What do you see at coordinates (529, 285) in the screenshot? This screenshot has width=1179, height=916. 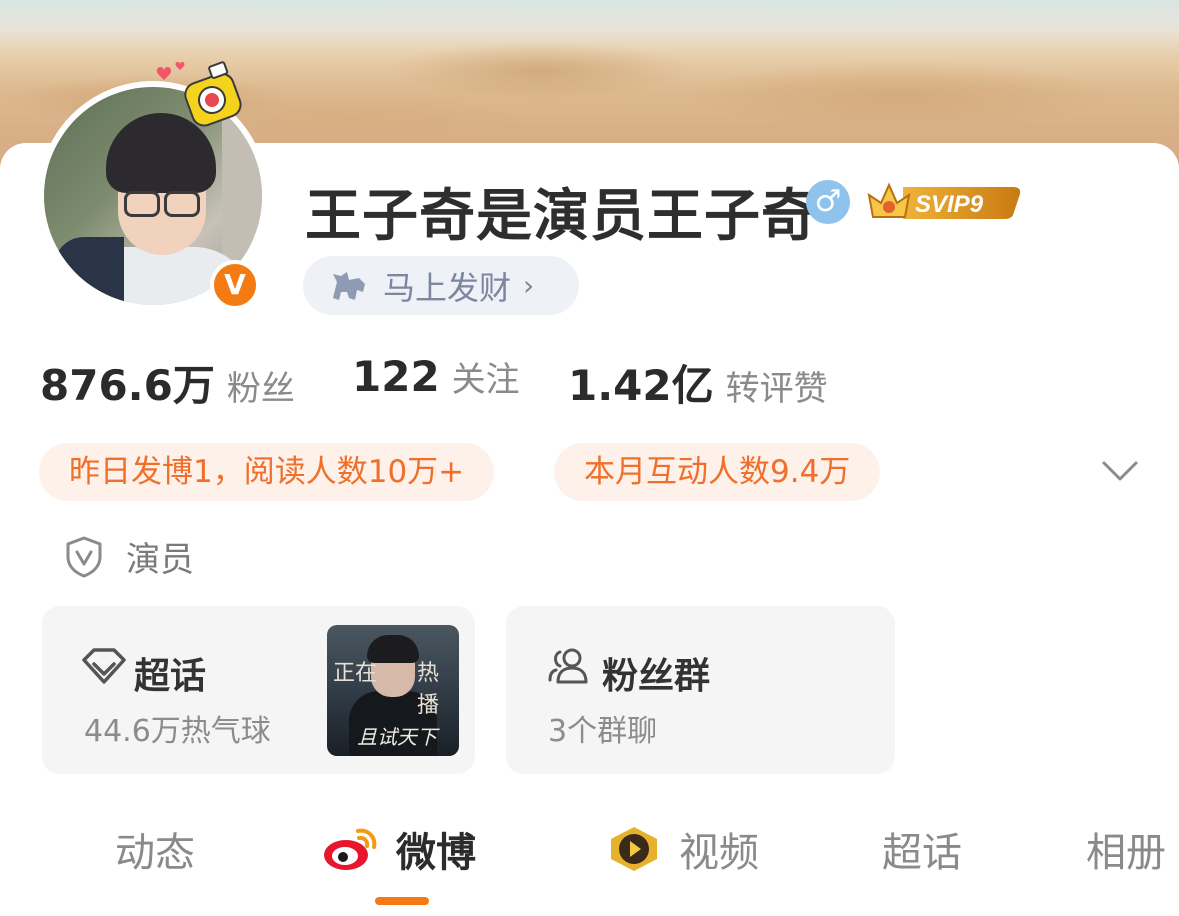 I see `chevron-right-icon: ›` at bounding box center [529, 285].